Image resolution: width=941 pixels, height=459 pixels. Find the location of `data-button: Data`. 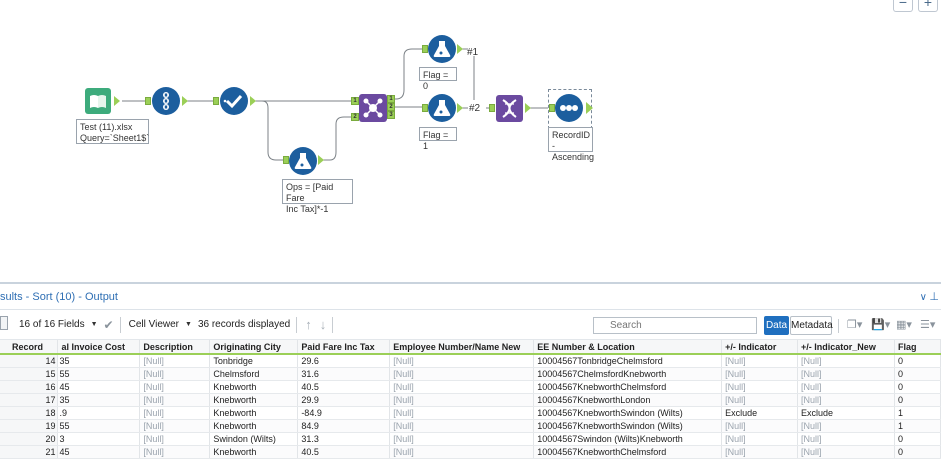

data-button: Data is located at coordinates (776, 325).